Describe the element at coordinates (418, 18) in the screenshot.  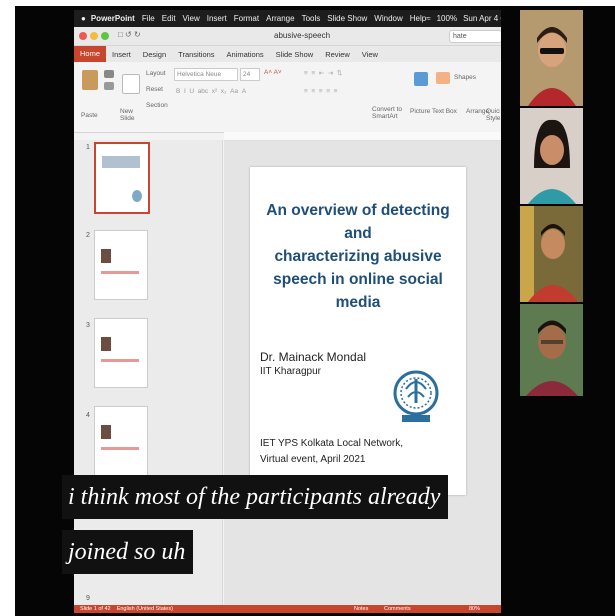
I see `menu-help: Help` at that location.